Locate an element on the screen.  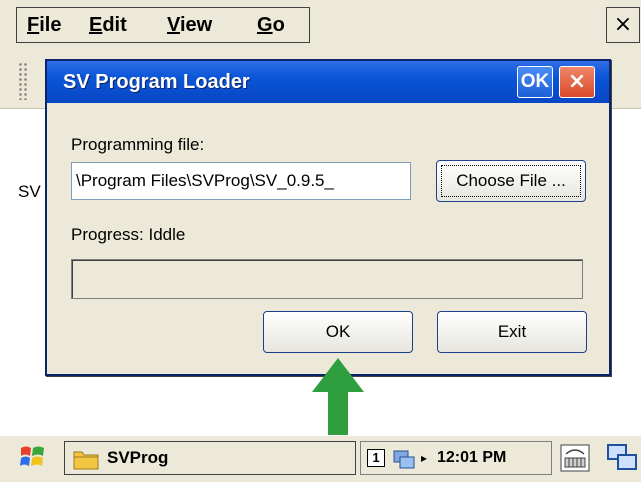
menu-frame: File Edit View Go is located at coordinates (163, 25).